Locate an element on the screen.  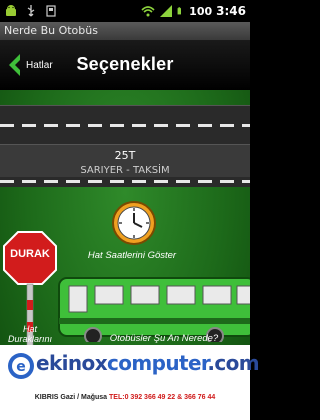
status-left-icons is located at coordinates (31, 11).